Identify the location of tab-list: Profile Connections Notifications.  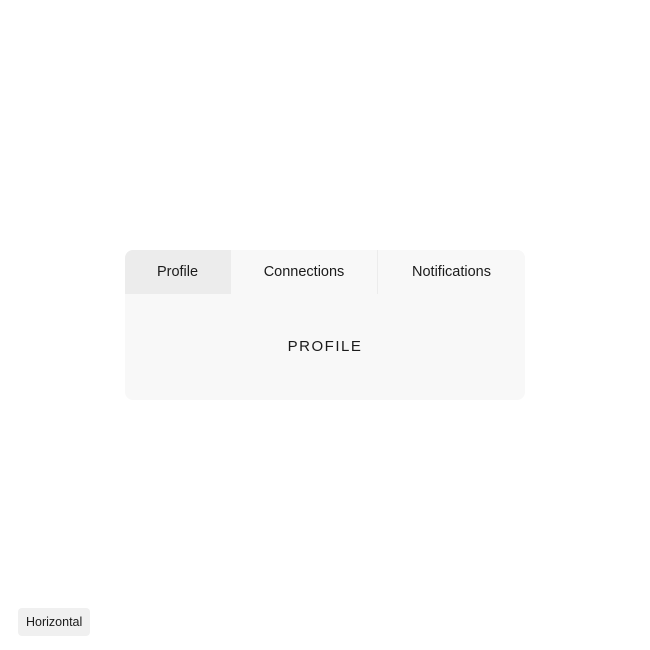
(325, 272).